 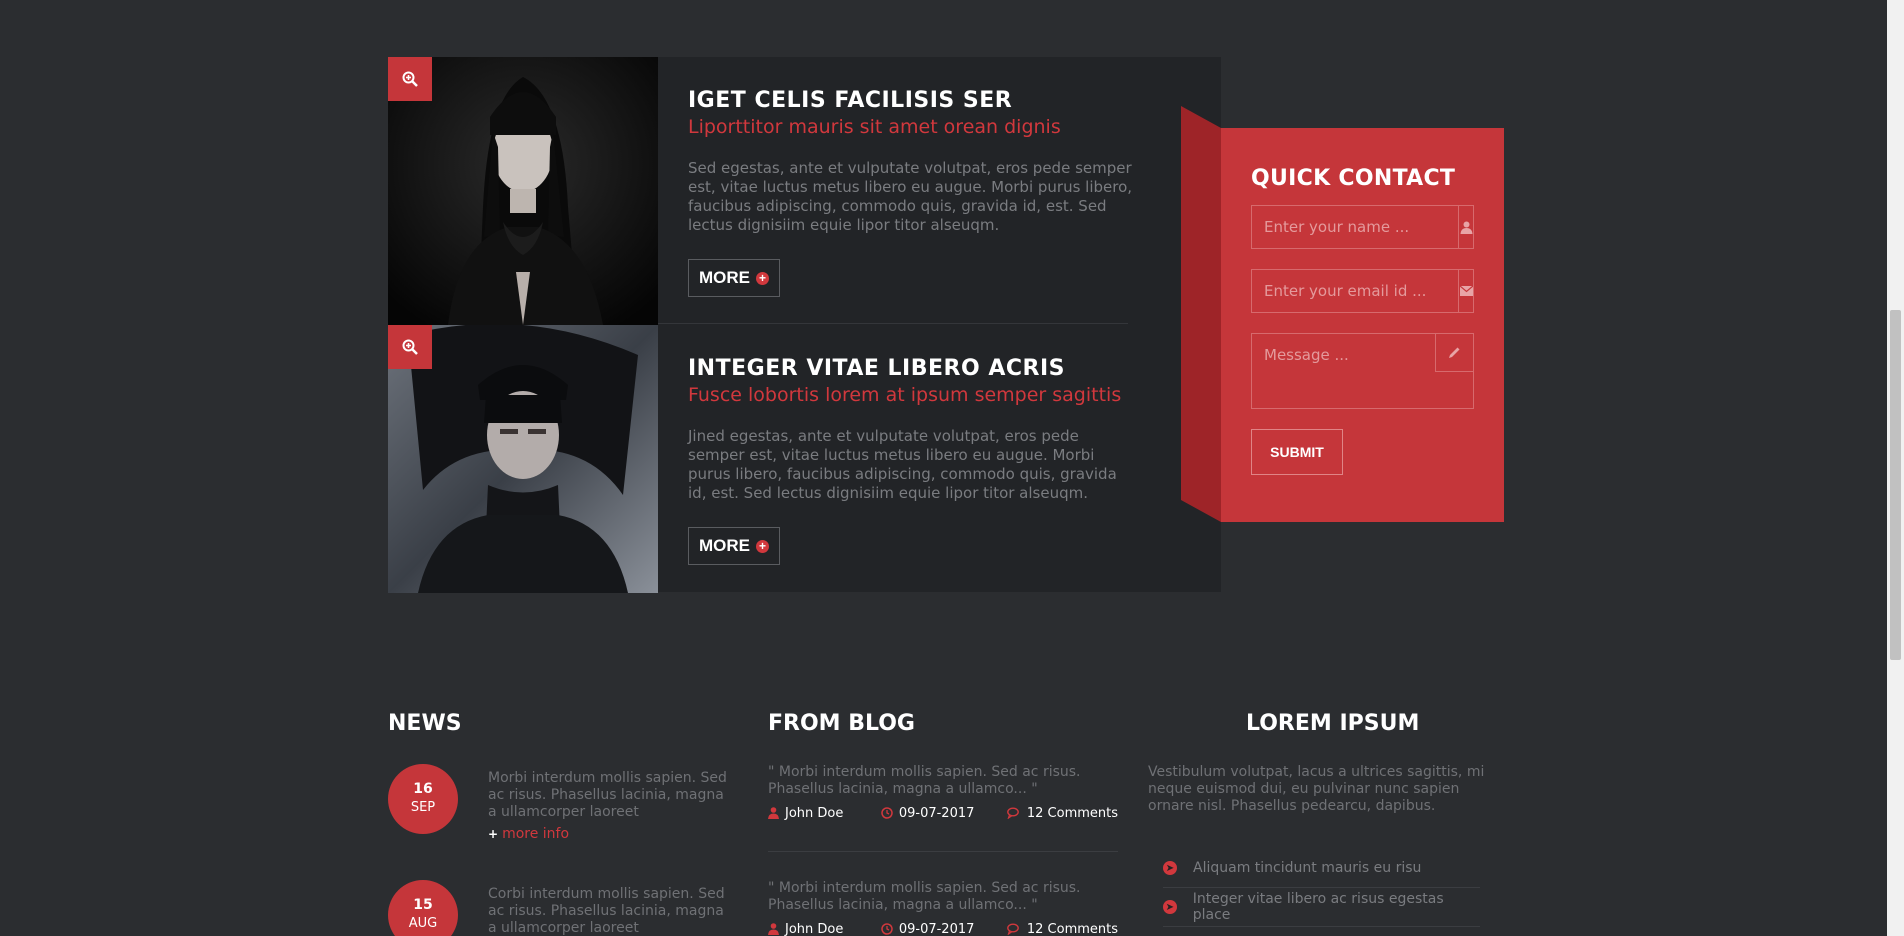 I want to click on news-title: NEWS, so click(x=425, y=723).